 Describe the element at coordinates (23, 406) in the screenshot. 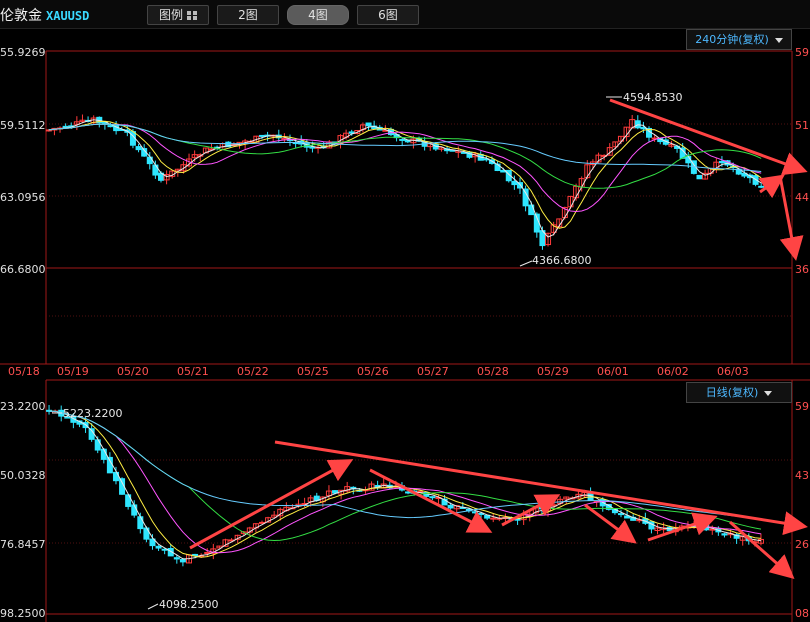

I see `lower-price-label: 23.2200` at that location.